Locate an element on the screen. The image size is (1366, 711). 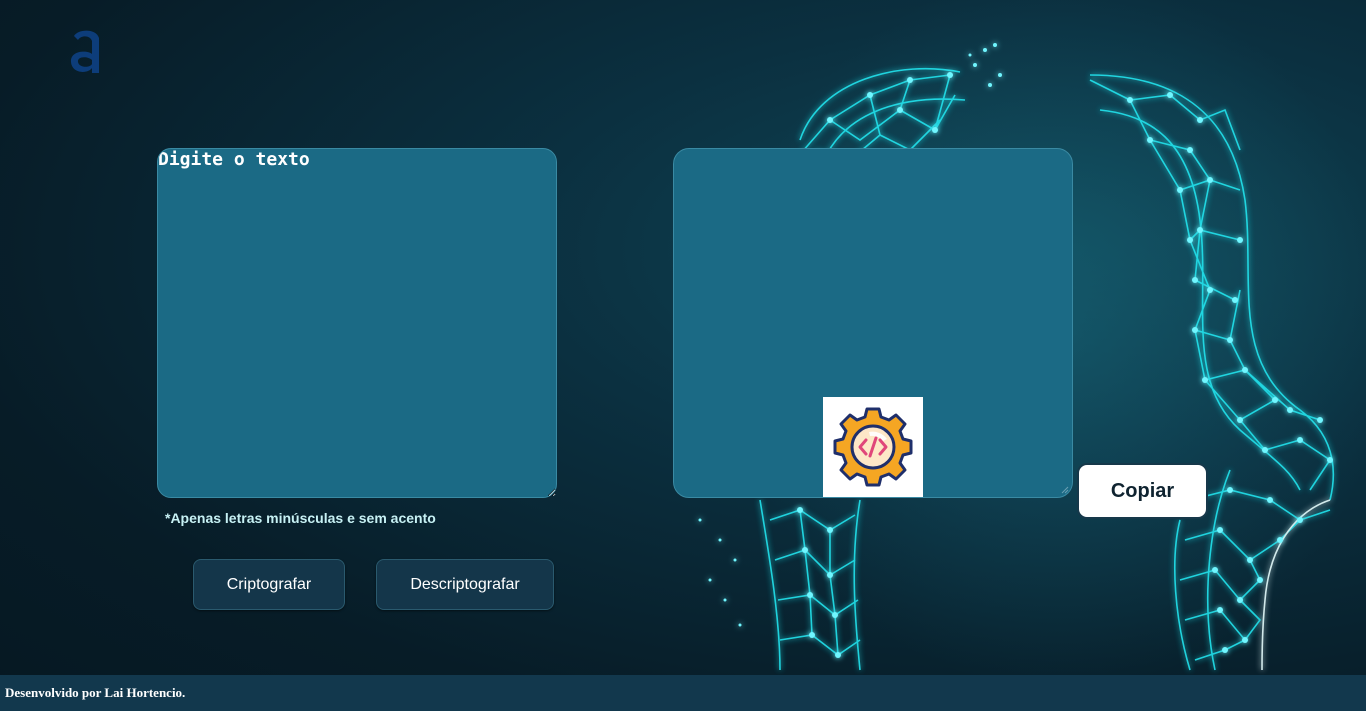
code-gear-image is located at coordinates (873, 447).